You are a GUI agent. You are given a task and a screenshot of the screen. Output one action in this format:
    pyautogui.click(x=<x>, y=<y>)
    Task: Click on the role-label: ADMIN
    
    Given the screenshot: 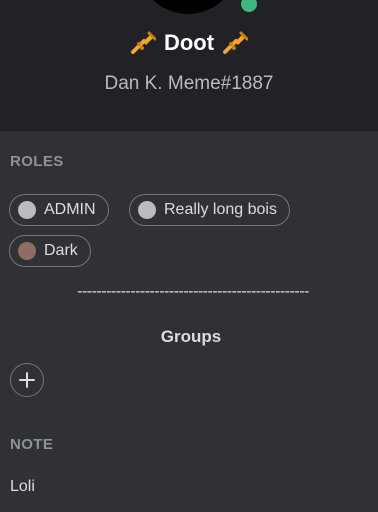 What is the action you would take?
    pyautogui.click(x=70, y=209)
    